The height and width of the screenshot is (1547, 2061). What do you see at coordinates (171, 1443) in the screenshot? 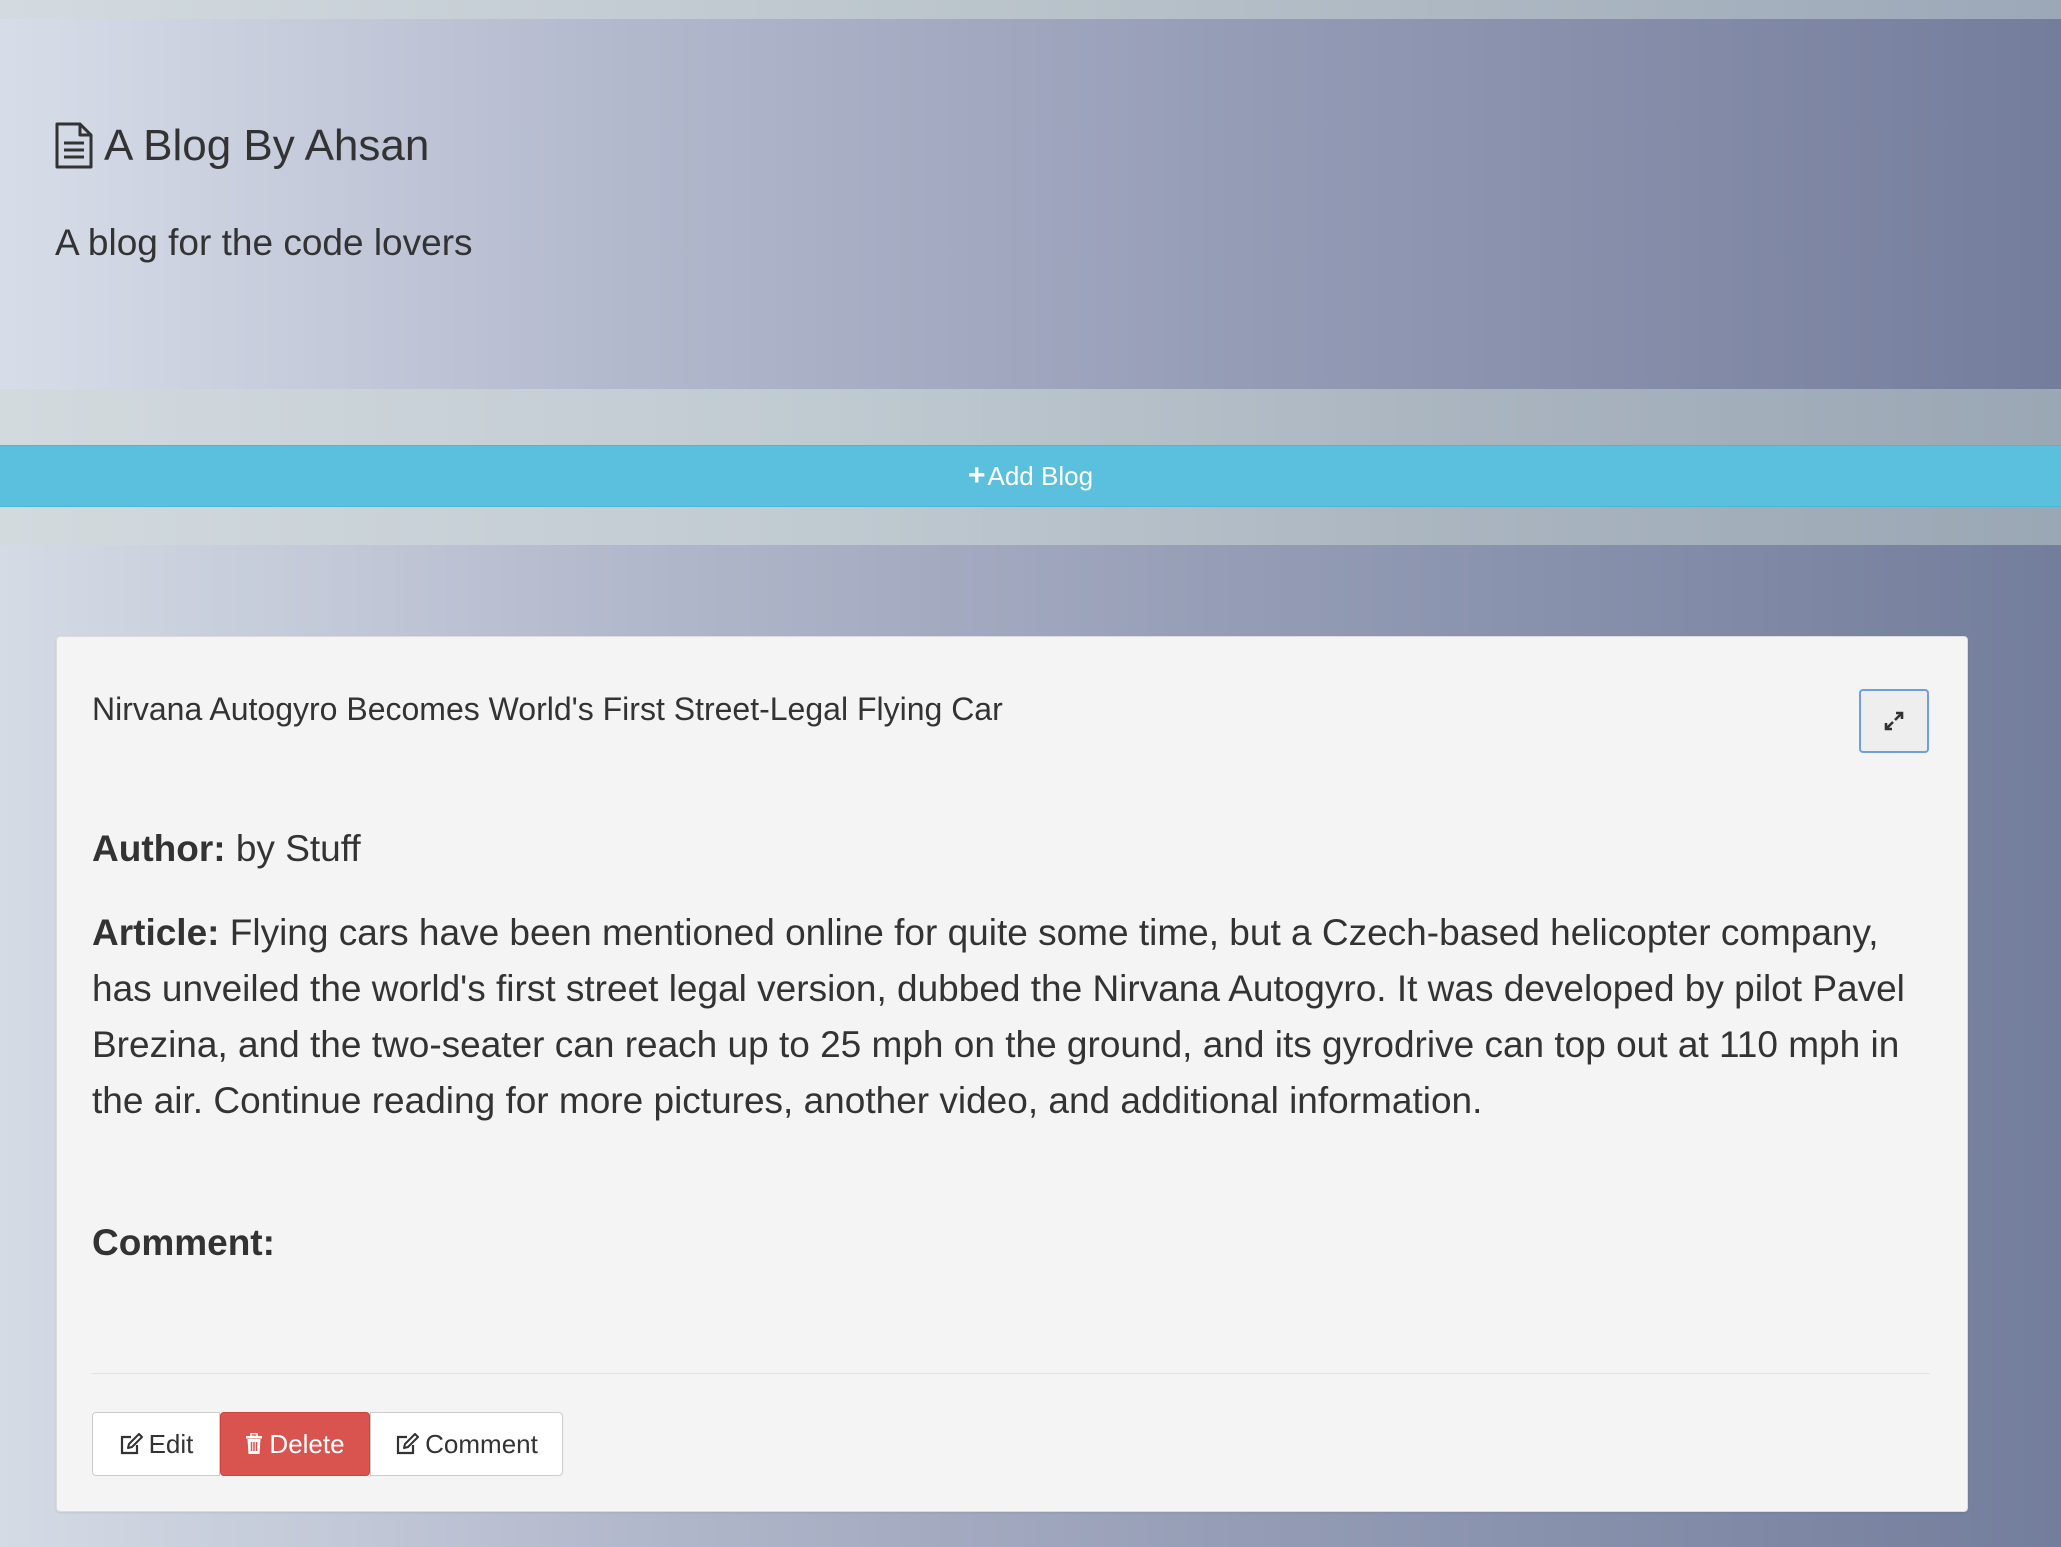
I see `edit-label: Edit` at bounding box center [171, 1443].